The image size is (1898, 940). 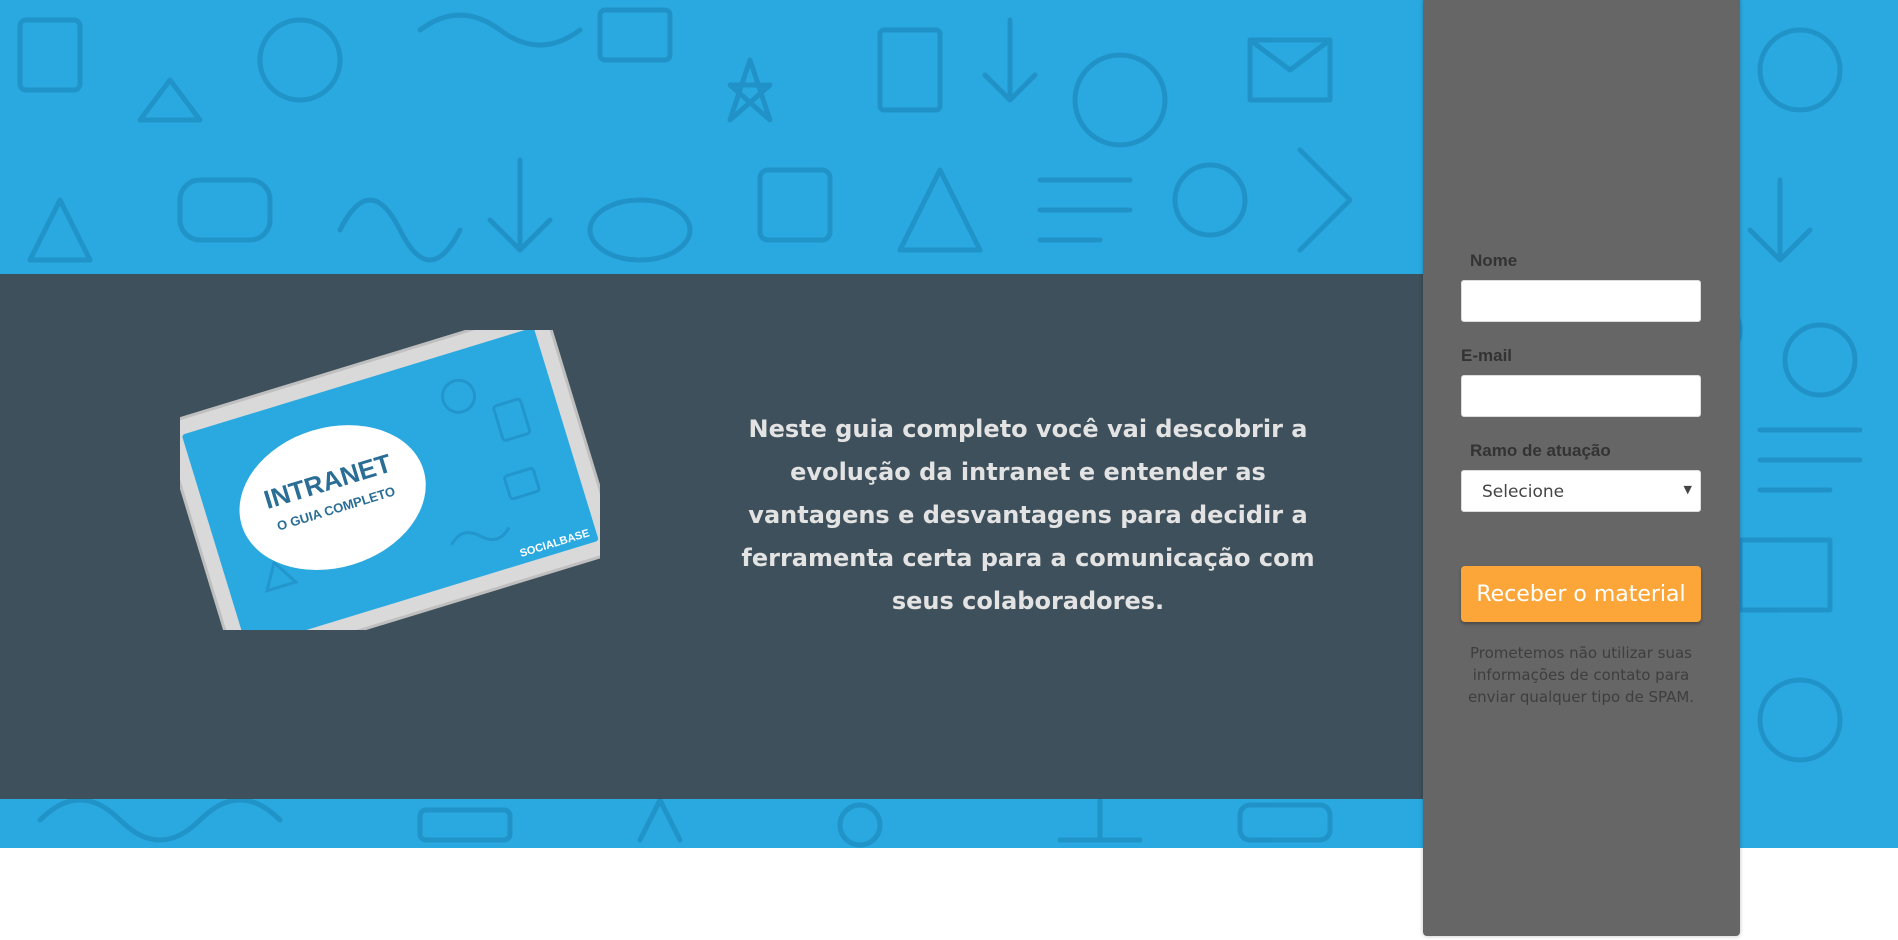 What do you see at coordinates (1581, 491) in the screenshot?
I see `industry-select: Selecione ▼` at bounding box center [1581, 491].